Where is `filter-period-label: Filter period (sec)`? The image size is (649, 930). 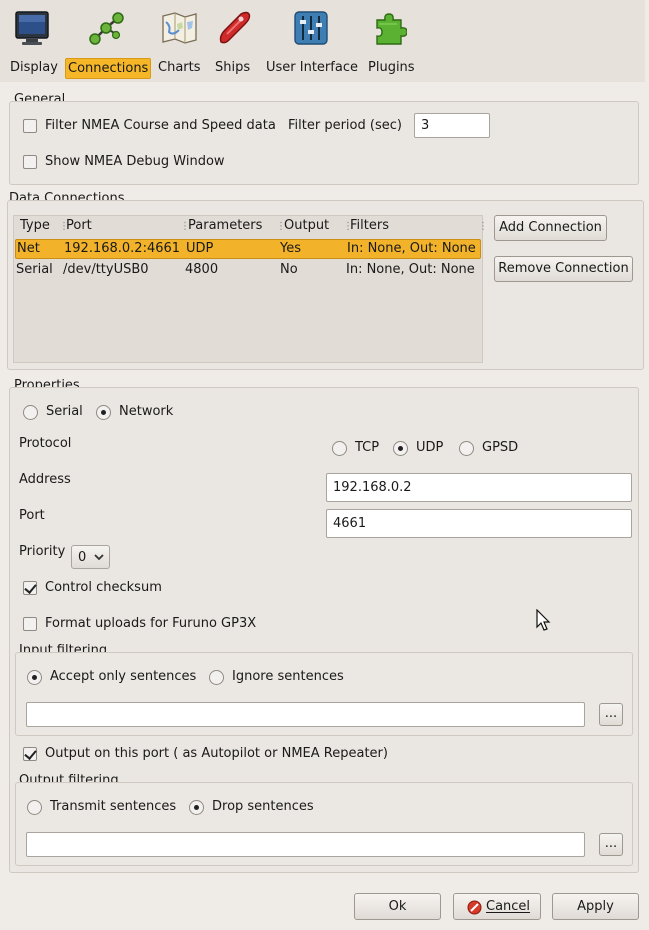
filter-period-label: Filter period (sec) is located at coordinates (345, 125).